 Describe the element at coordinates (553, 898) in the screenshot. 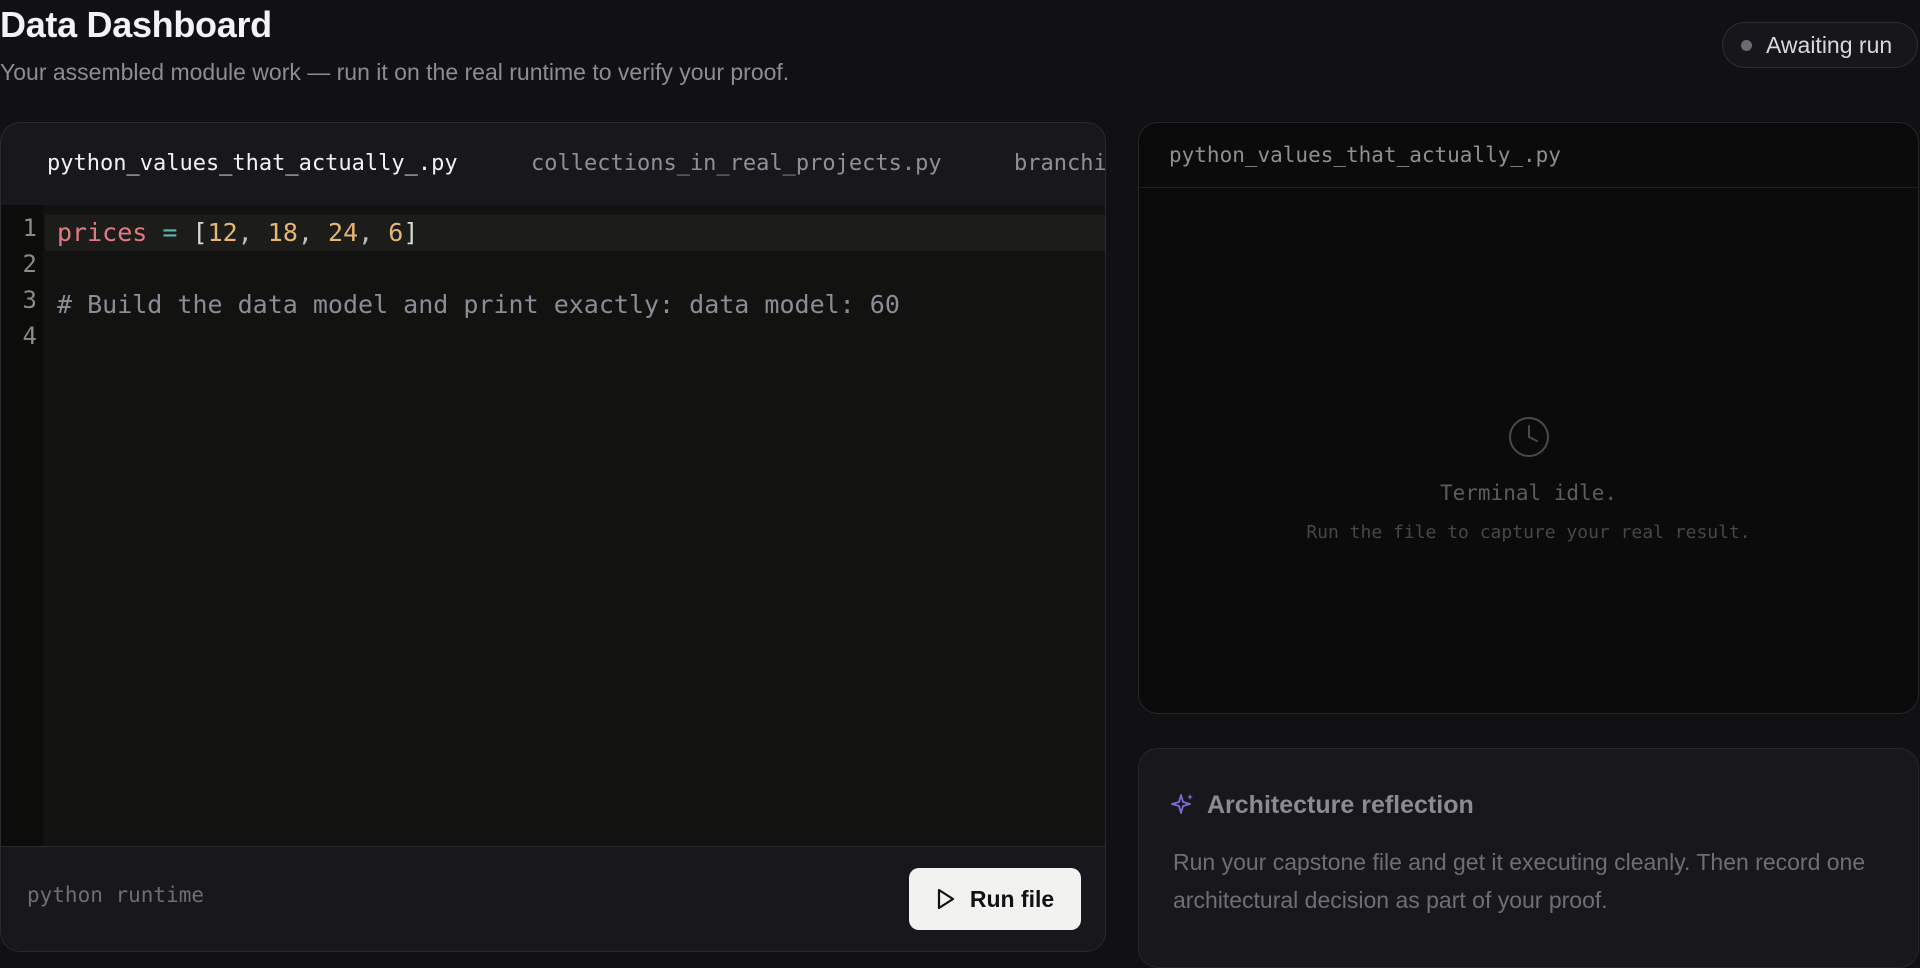

I see `editor-footer: python runtime Run file` at that location.